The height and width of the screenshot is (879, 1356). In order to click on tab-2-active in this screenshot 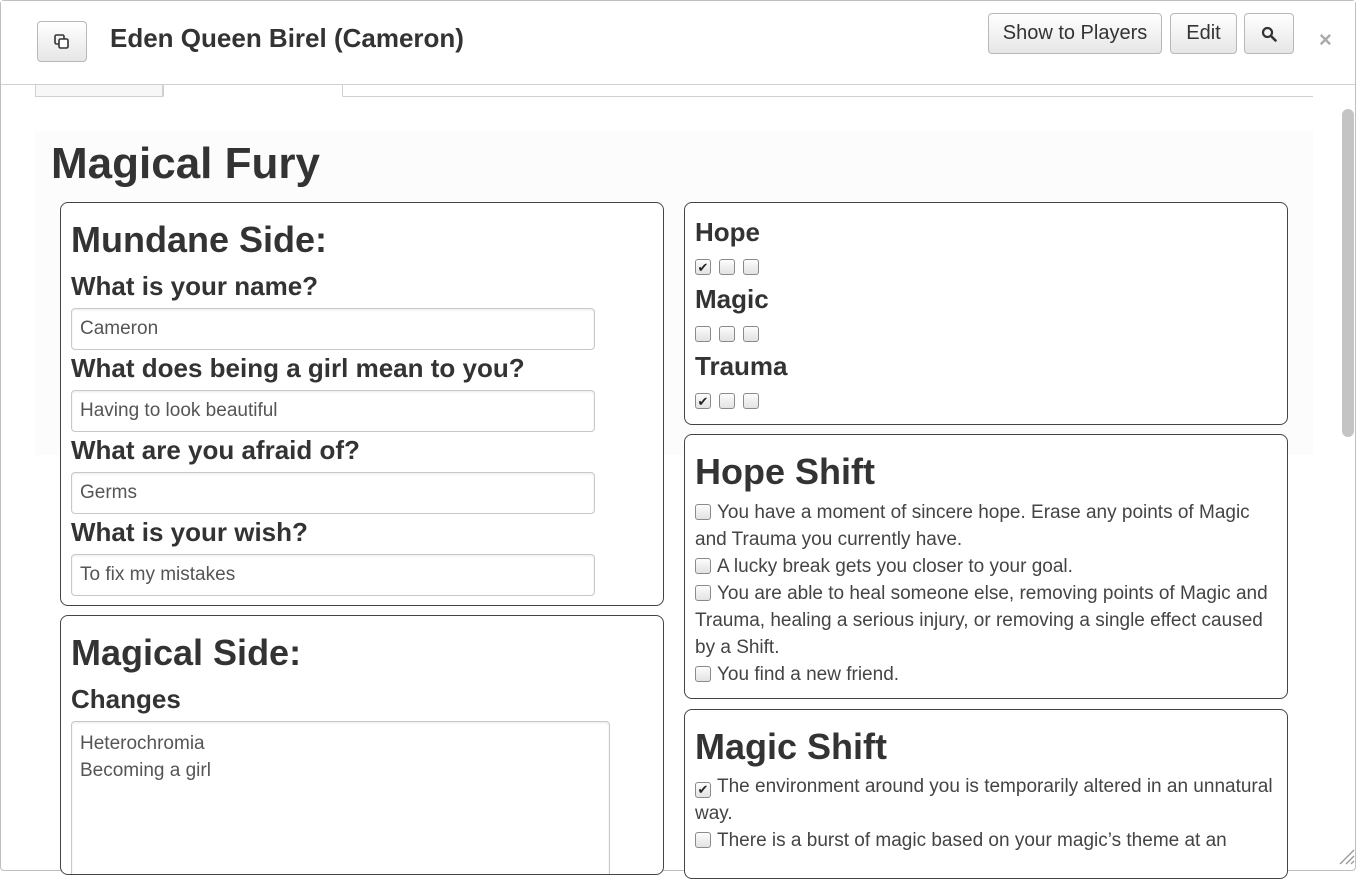, I will do `click(253, 91)`.